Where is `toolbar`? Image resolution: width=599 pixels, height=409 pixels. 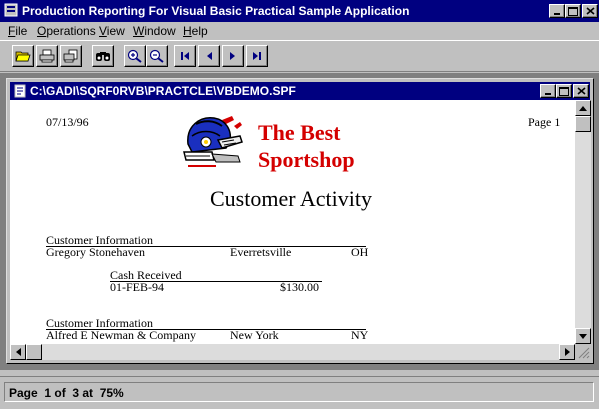
toolbar is located at coordinates (299, 56).